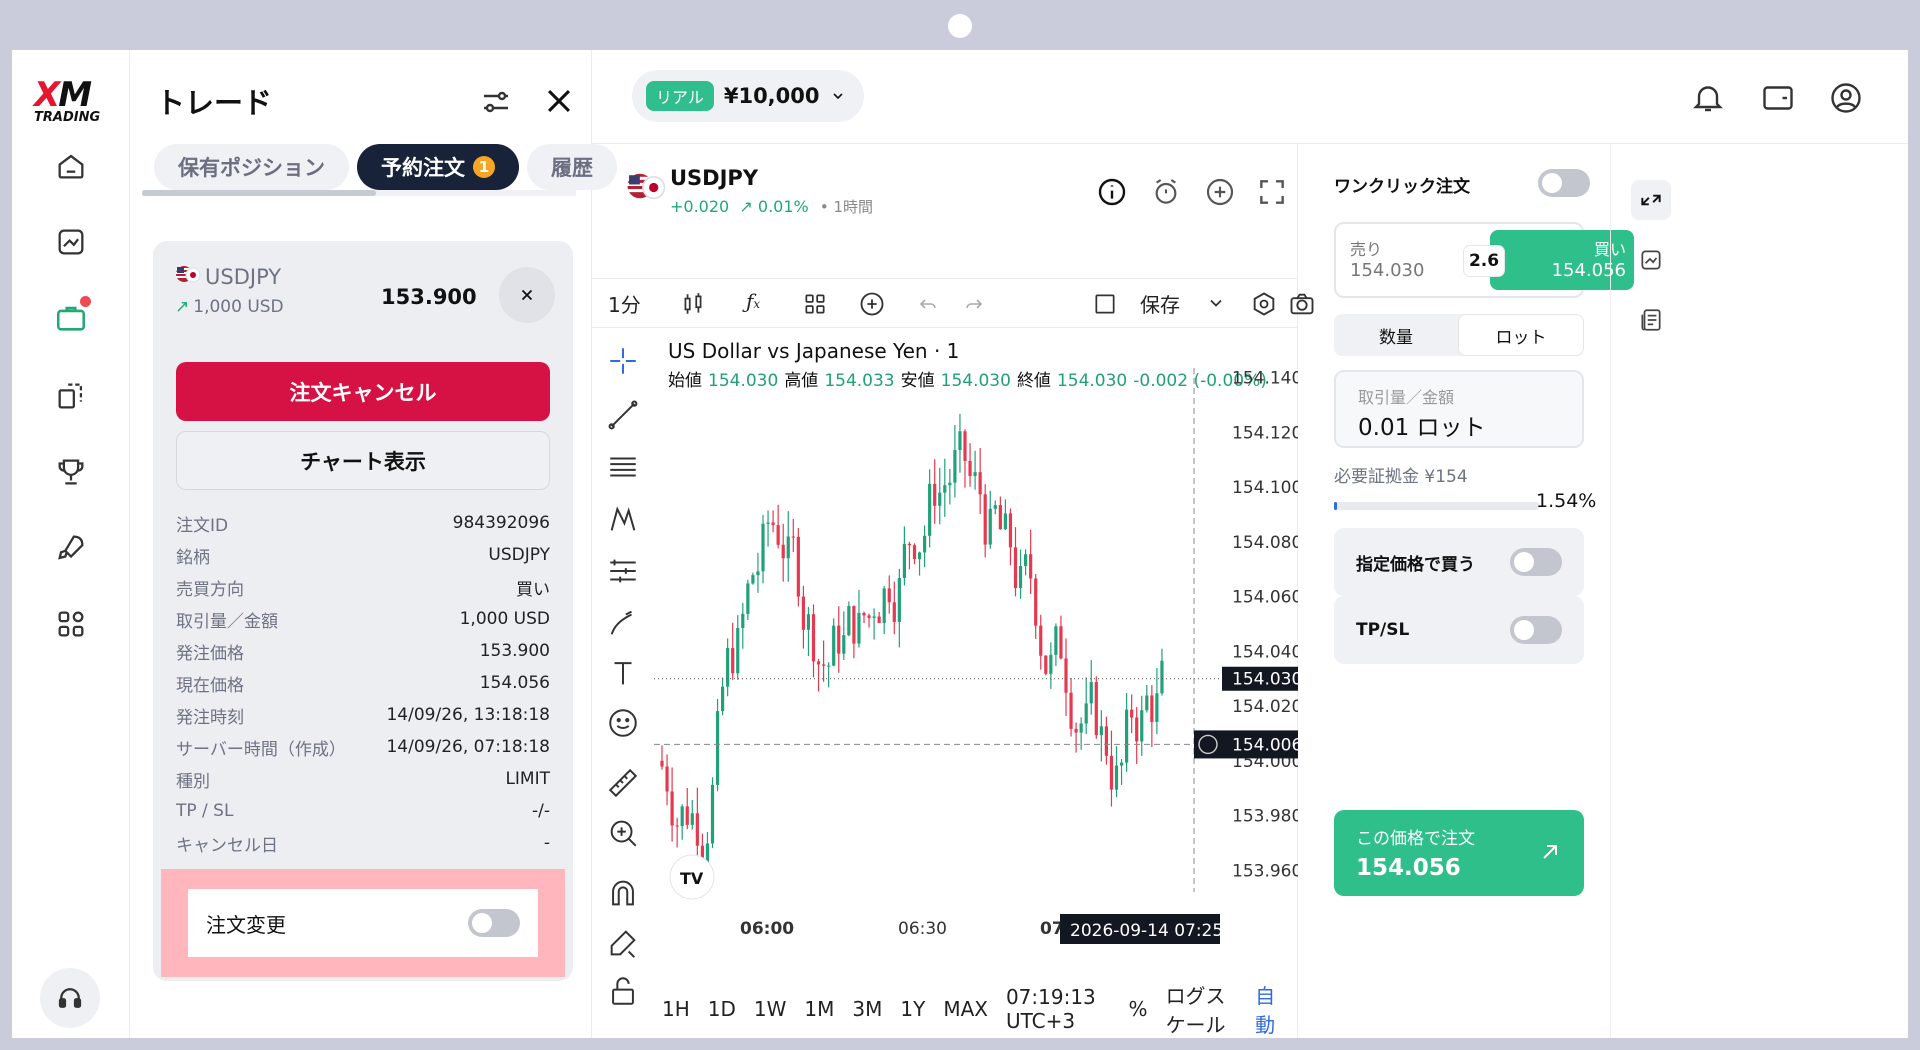  I want to click on auto-scale-toggle: 自動, so click(1267, 1009).